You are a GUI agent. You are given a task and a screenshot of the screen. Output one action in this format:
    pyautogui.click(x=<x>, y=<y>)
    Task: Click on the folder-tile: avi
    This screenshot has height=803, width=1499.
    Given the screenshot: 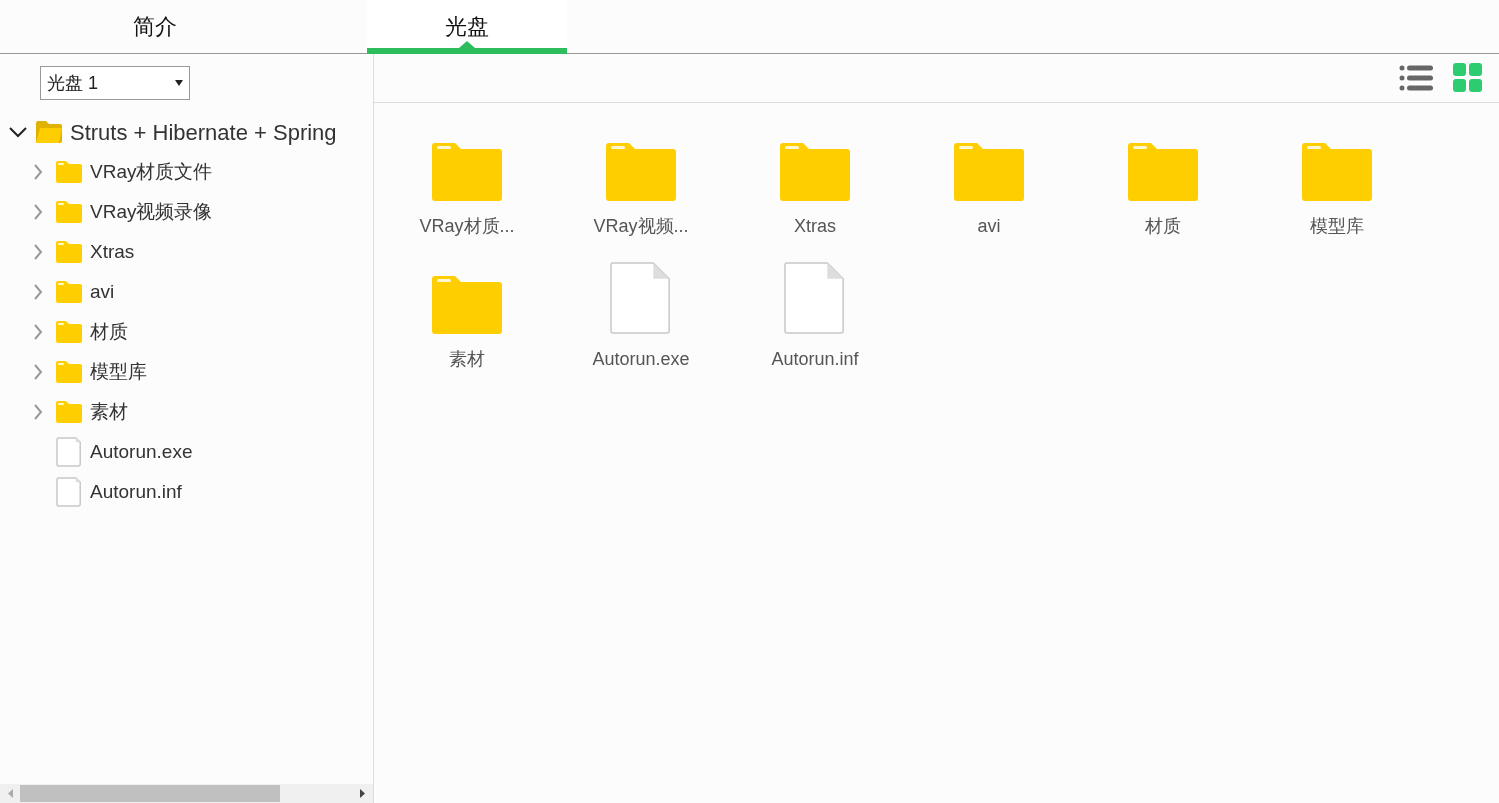 What is the action you would take?
    pyautogui.click(x=989, y=183)
    